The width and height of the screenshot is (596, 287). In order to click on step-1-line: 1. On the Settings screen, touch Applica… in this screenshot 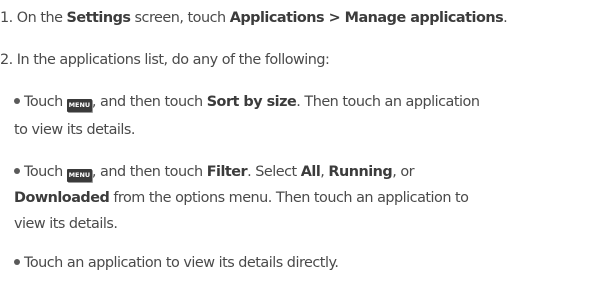, I will do `click(254, 18)`.